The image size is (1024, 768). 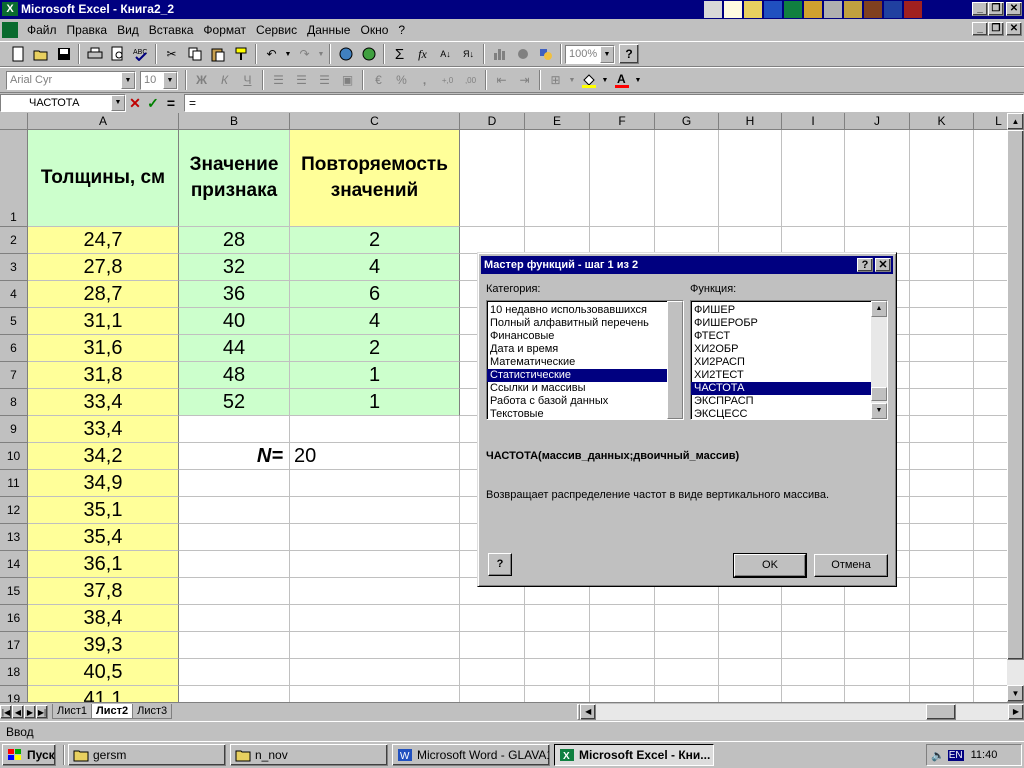 I want to click on copy-icon, so click(x=194, y=54).